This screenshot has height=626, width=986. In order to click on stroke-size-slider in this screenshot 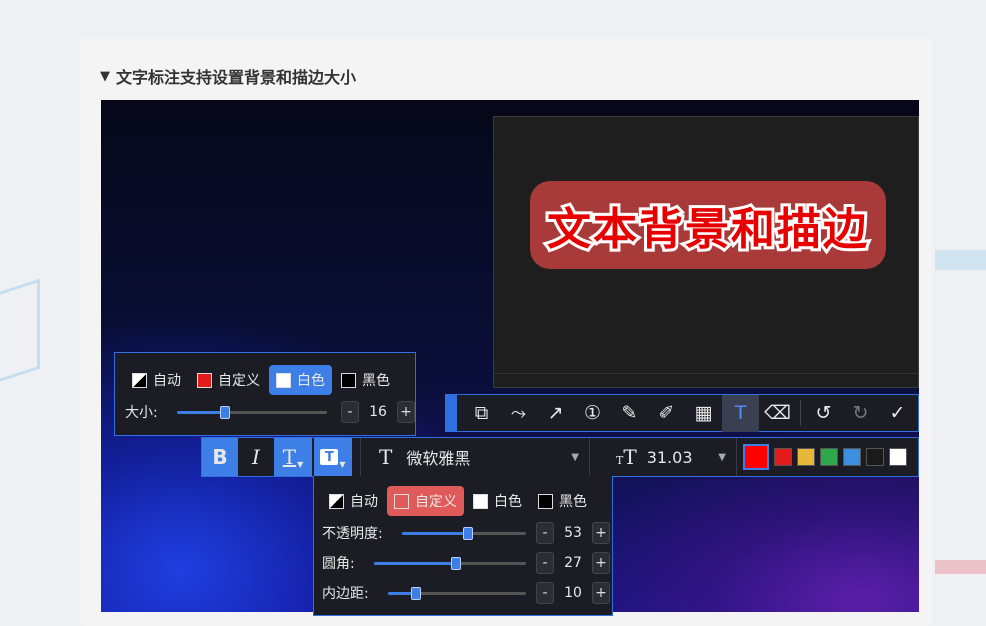, I will do `click(252, 412)`.